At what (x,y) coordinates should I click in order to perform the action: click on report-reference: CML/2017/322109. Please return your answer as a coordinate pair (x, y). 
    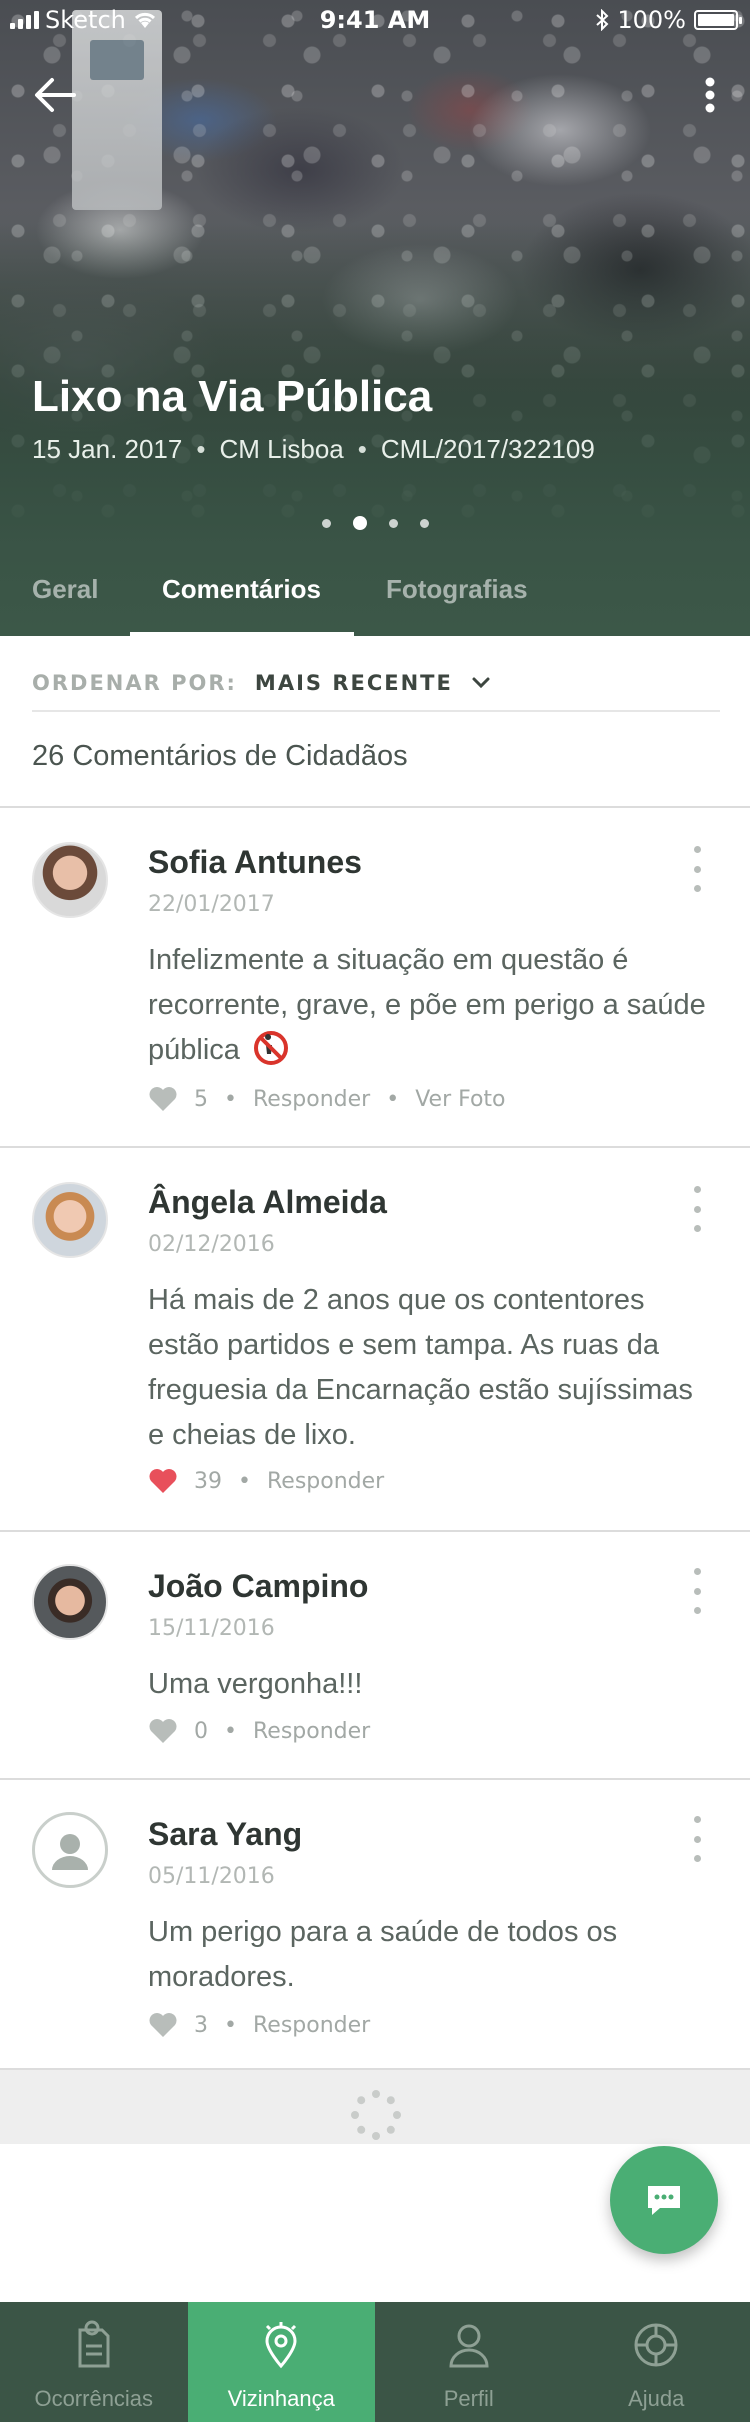
    Looking at the image, I should click on (487, 449).